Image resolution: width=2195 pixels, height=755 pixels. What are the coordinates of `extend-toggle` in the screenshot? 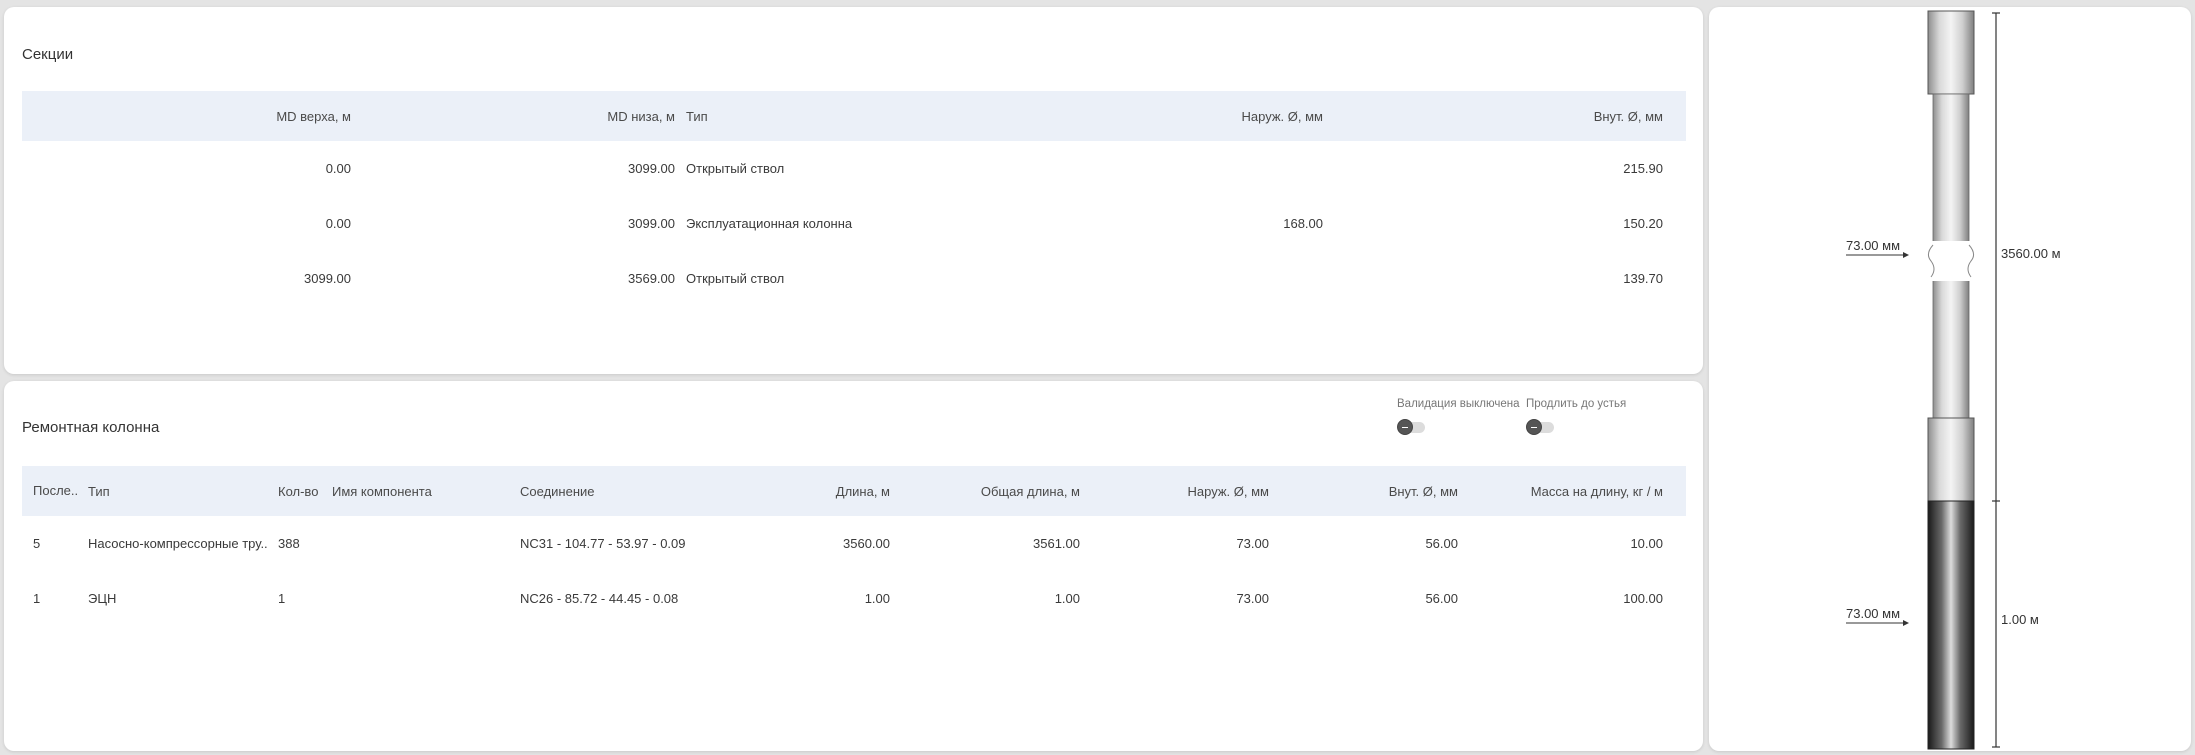 It's located at (1541, 427).